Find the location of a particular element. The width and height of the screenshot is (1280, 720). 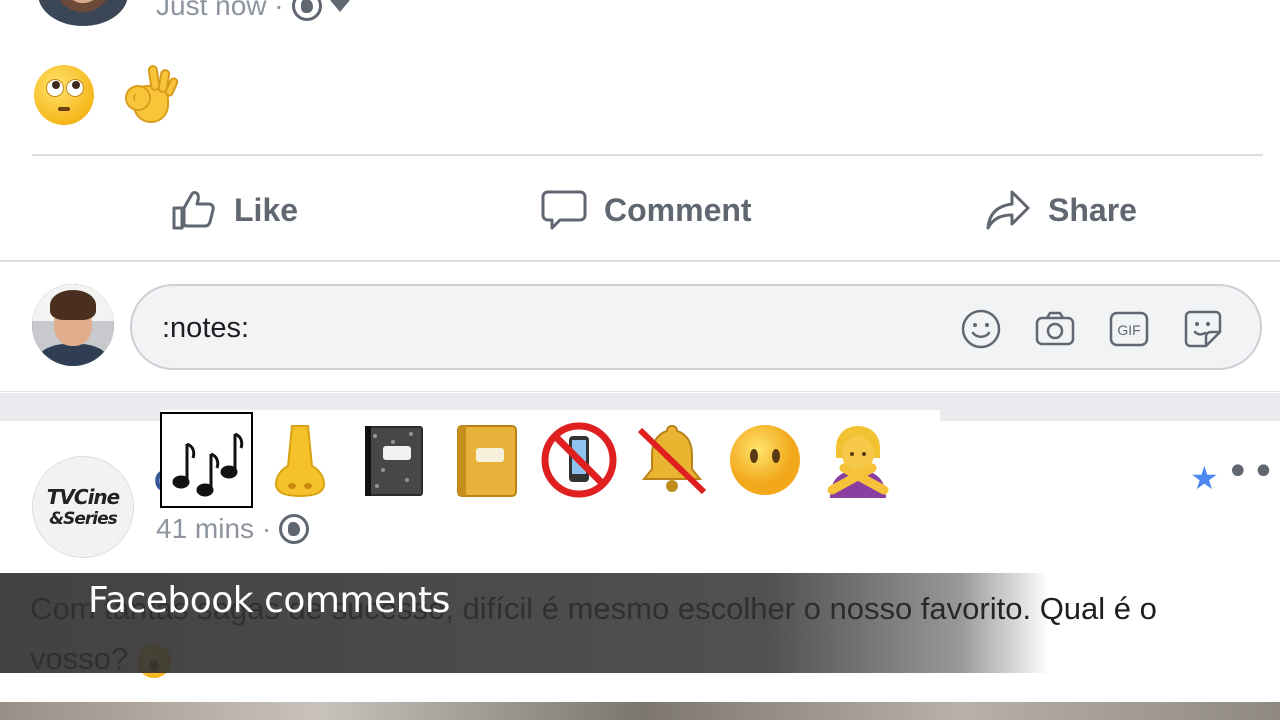

astonished-face-icon is located at coordinates (153, 660).